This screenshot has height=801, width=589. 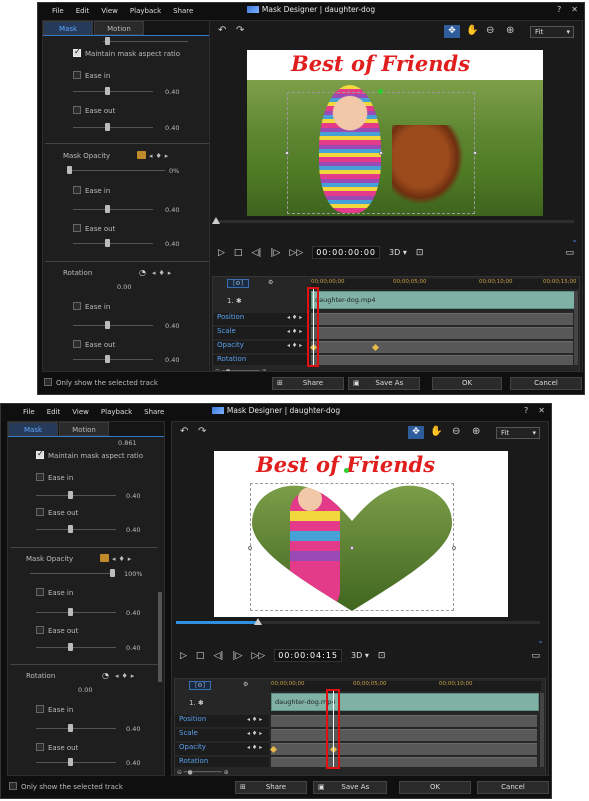 I want to click on playback-scrubber, so click(x=394, y=221).